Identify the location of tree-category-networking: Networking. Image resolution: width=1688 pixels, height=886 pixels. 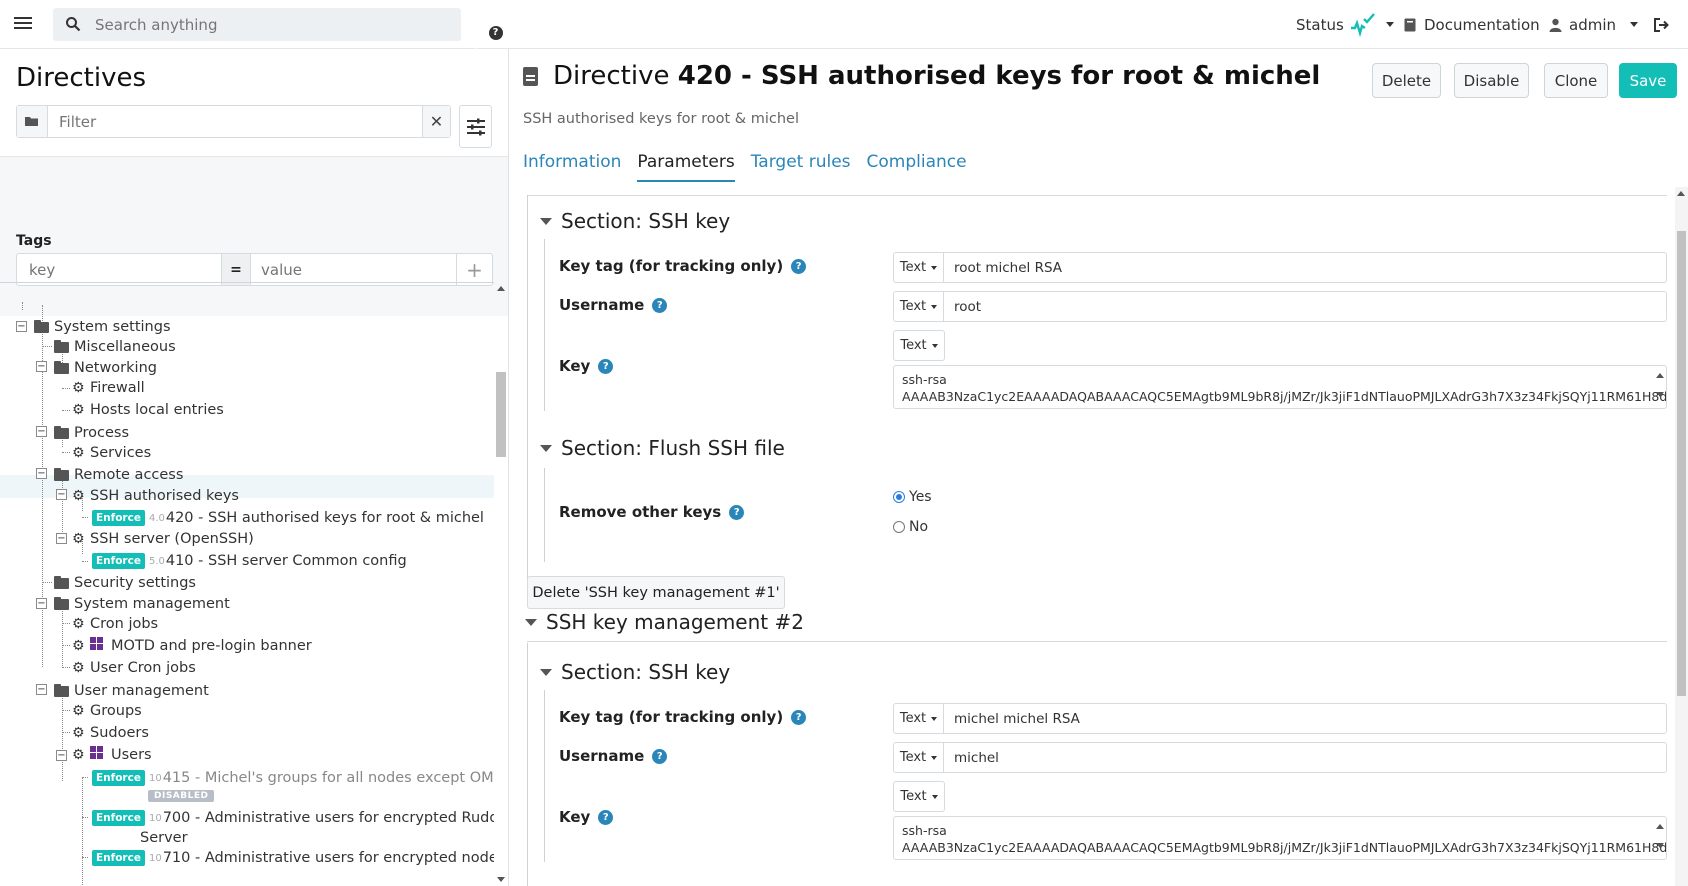
(105, 368).